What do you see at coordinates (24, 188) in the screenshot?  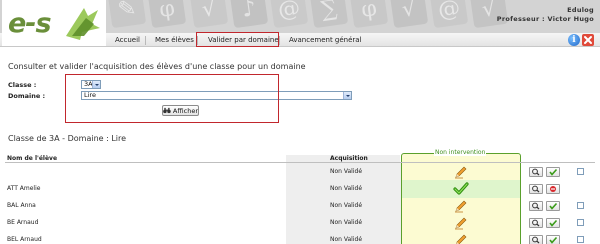 I see `student-name: ATT Amelie` at bounding box center [24, 188].